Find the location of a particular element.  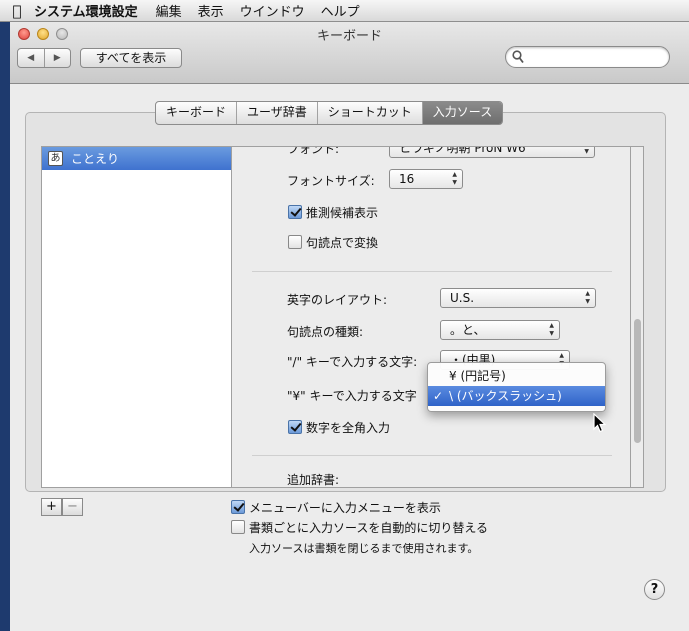

checkmark-icon: ✓ is located at coordinates (438, 396).